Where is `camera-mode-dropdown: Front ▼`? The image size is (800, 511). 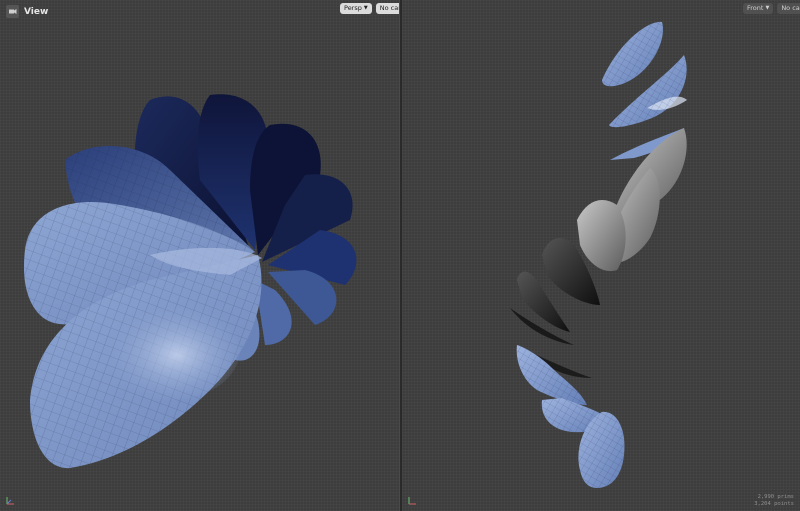 camera-mode-dropdown: Front ▼ is located at coordinates (758, 8).